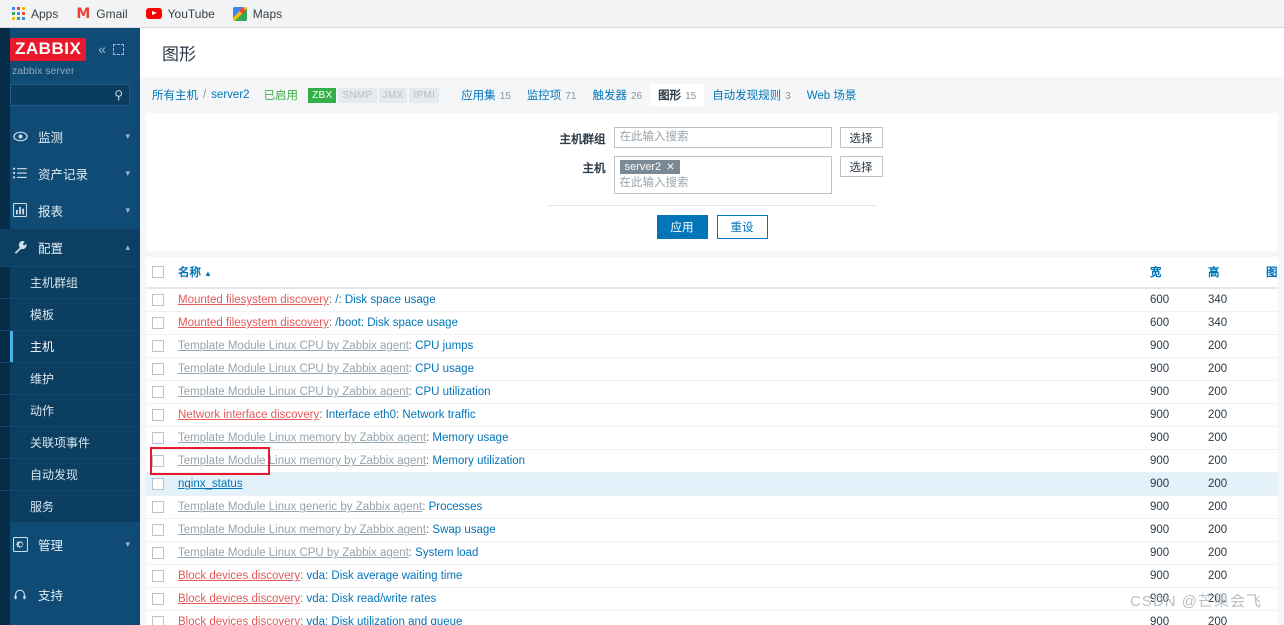 The width and height of the screenshot is (1284, 625). Describe the element at coordinates (1231, 273) in the screenshot. I see `column-header-height: 高` at that location.